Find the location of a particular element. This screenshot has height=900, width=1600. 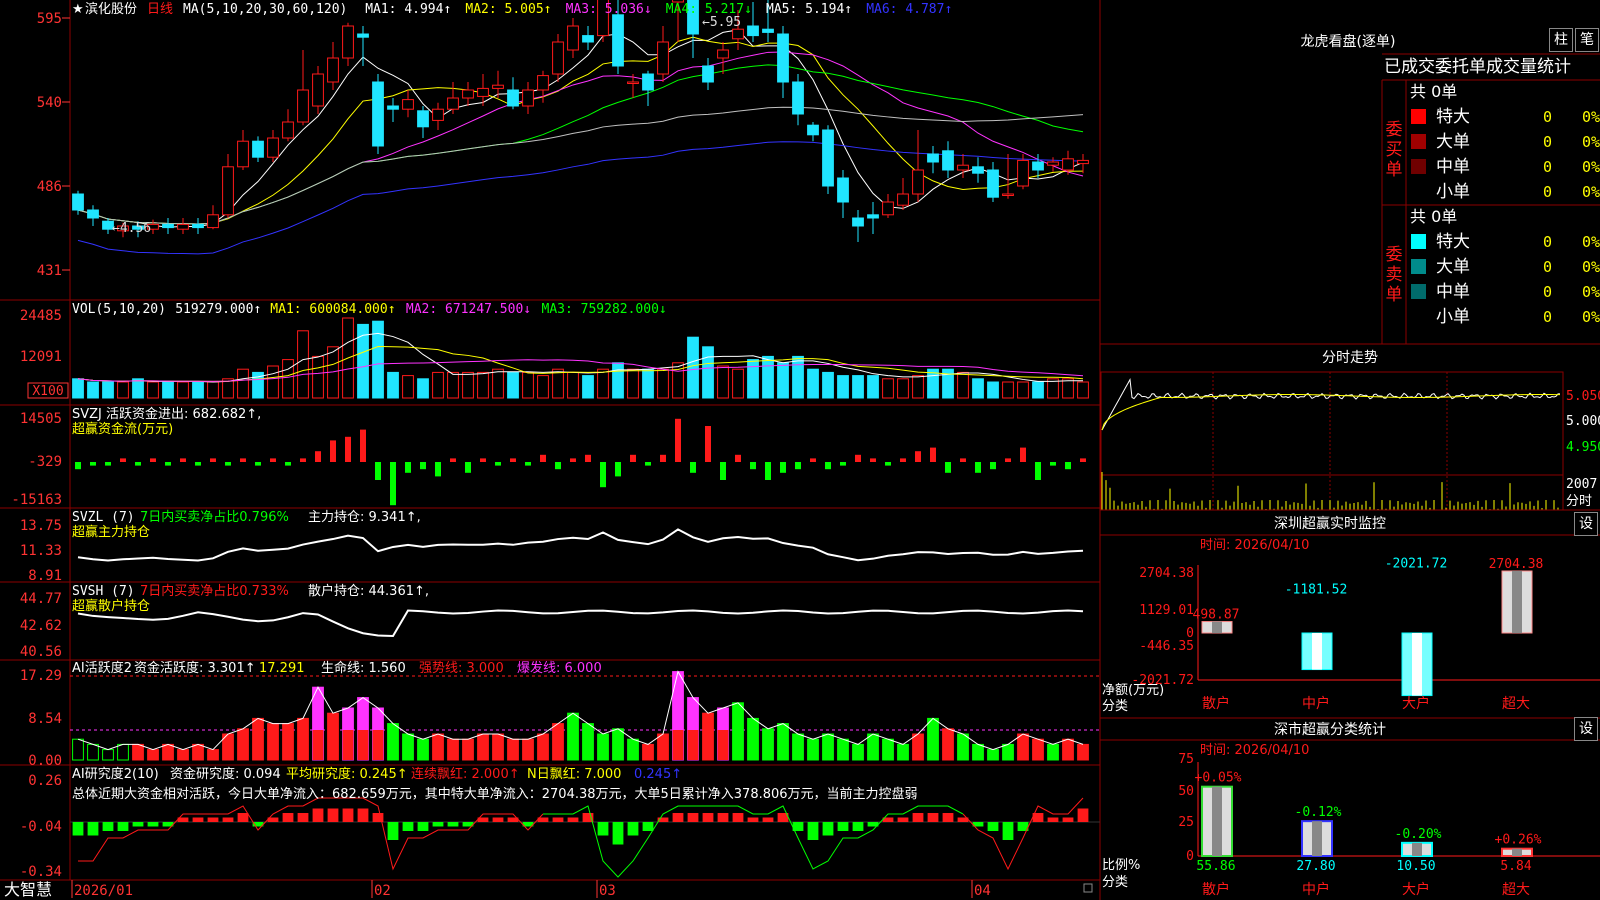

lock-icon is located at coordinates (1088, 888).